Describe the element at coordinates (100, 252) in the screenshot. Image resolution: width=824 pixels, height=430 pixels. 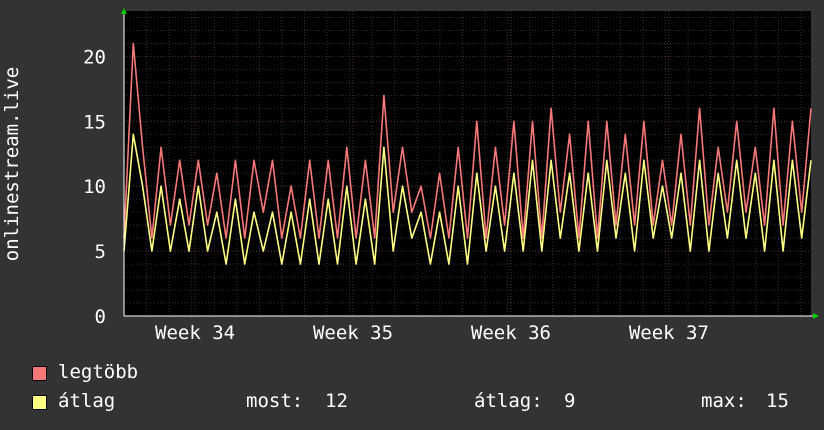
I see `y-tick-label: 5` at that location.